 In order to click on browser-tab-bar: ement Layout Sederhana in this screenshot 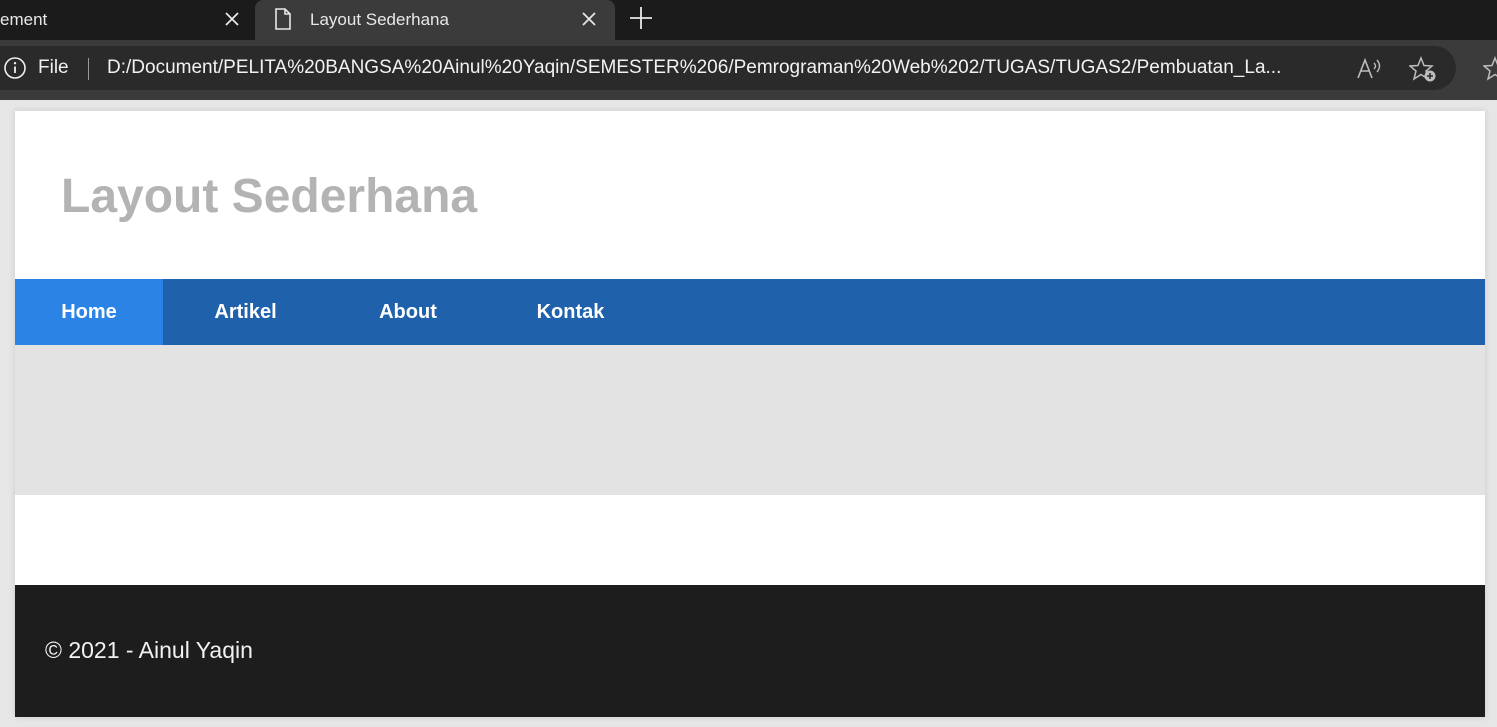, I will do `click(748, 20)`.